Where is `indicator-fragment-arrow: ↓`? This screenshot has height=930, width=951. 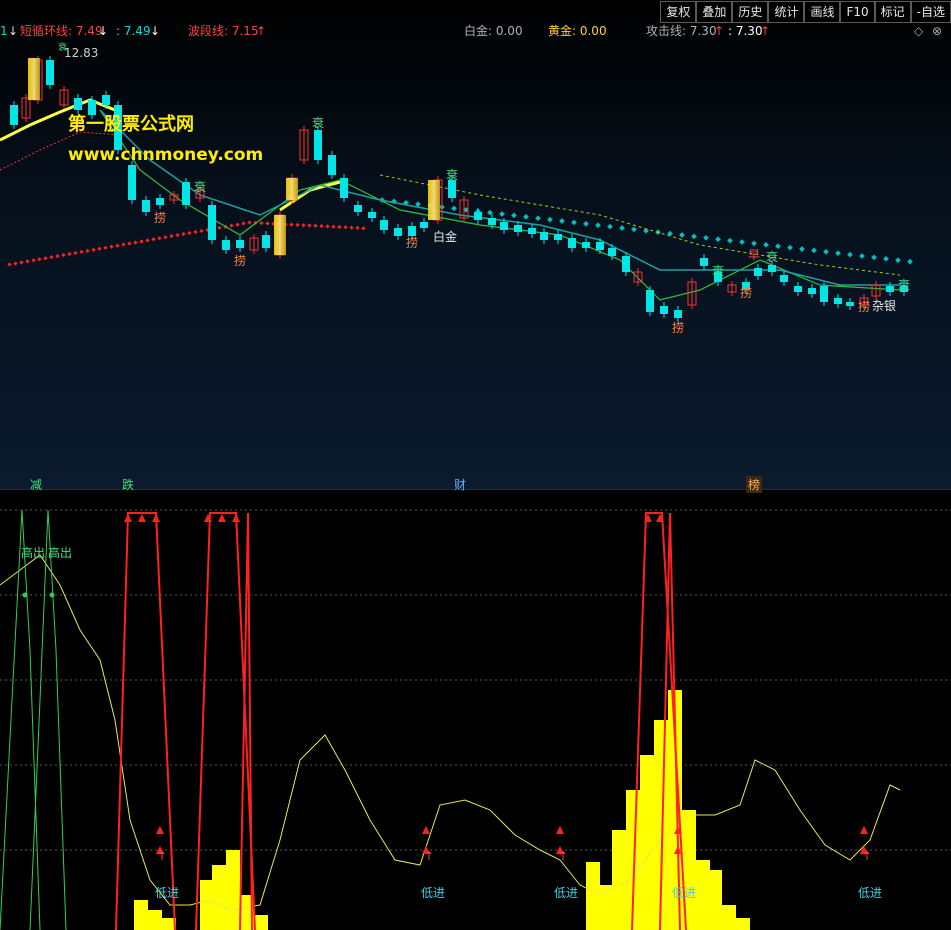
indicator-fragment-arrow: ↓ is located at coordinates (13, 31).